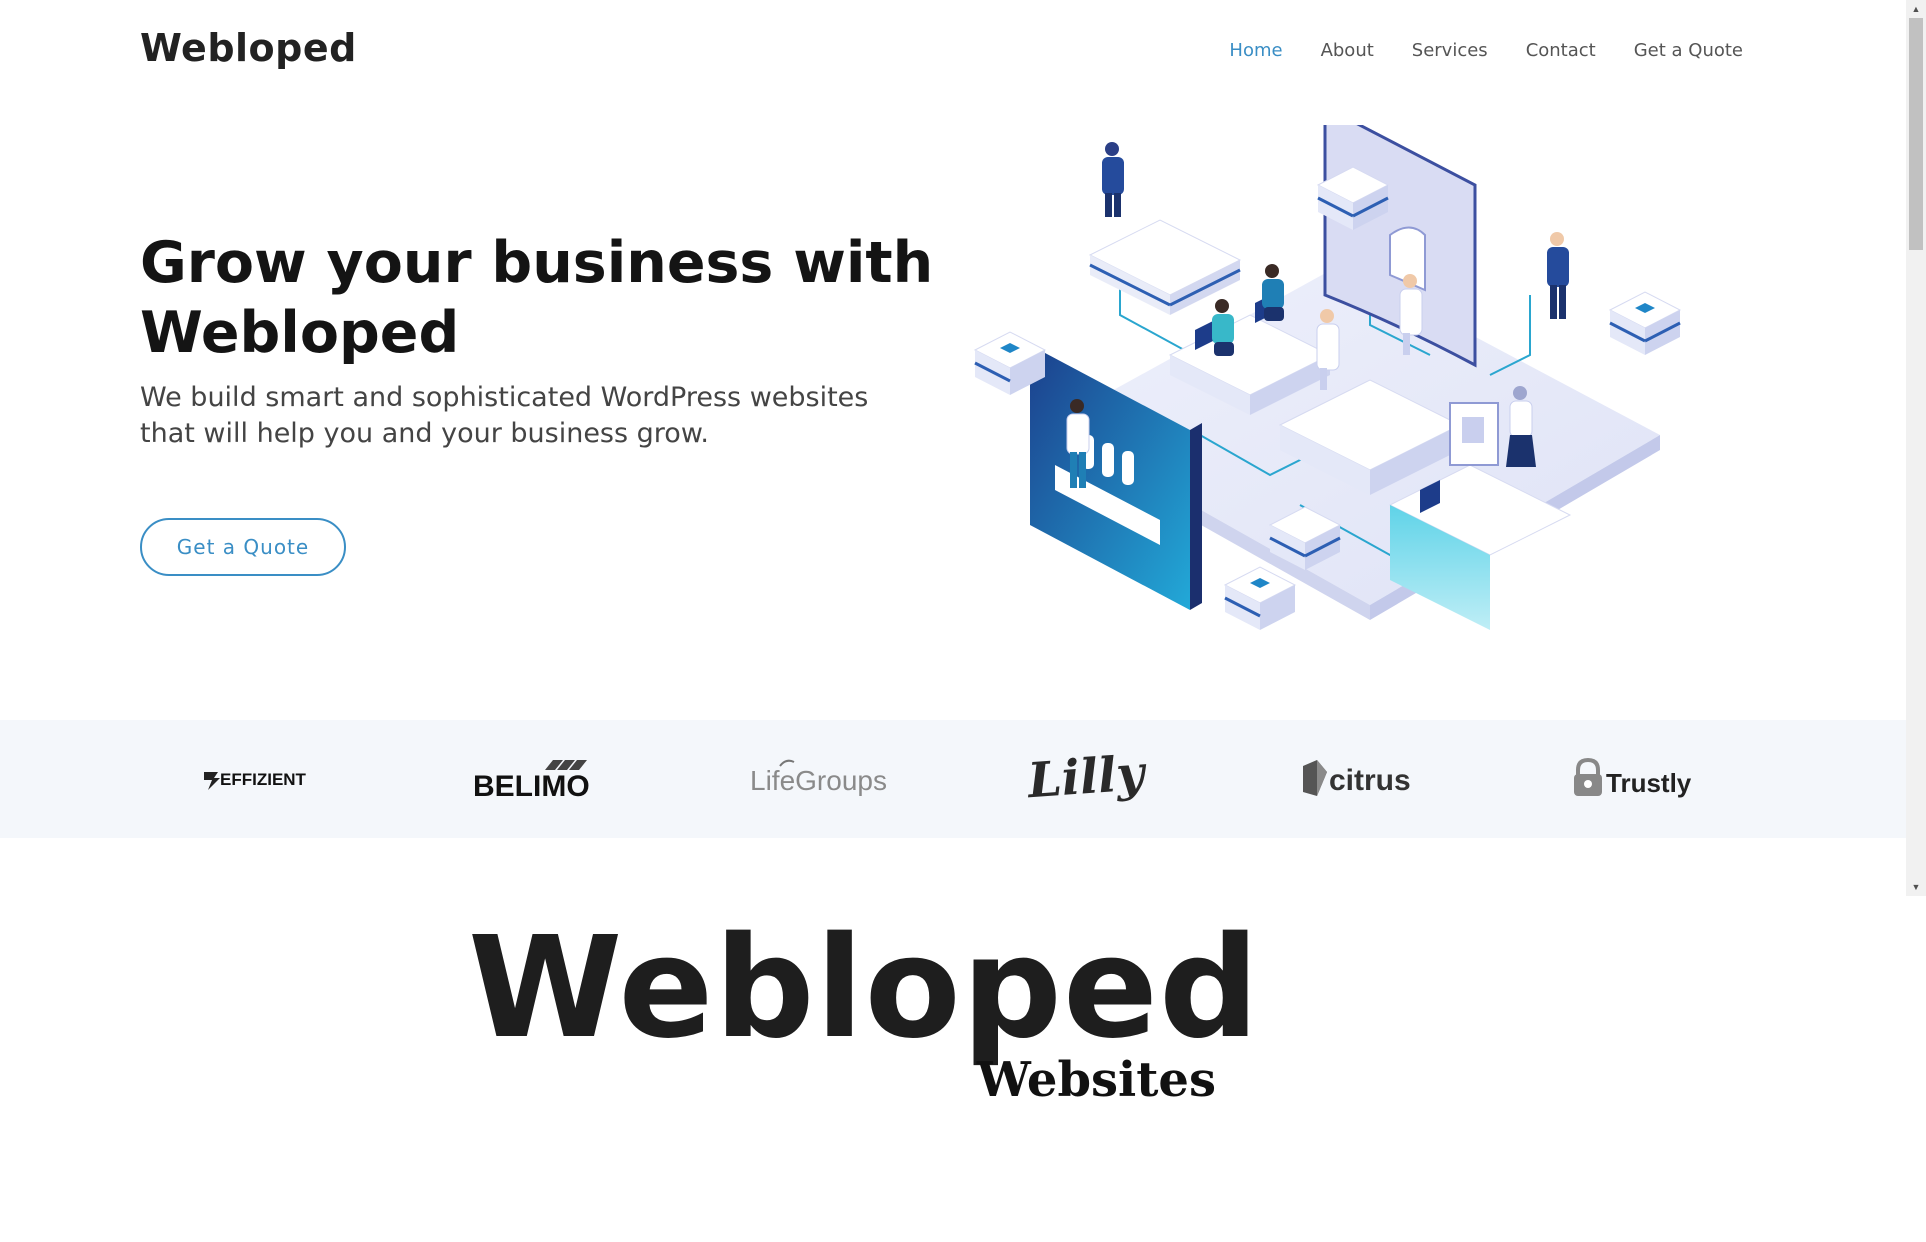 This screenshot has width=1926, height=1242. Describe the element at coordinates (300, 333) in the screenshot. I see `hero-title-line-2: Webloped` at that location.